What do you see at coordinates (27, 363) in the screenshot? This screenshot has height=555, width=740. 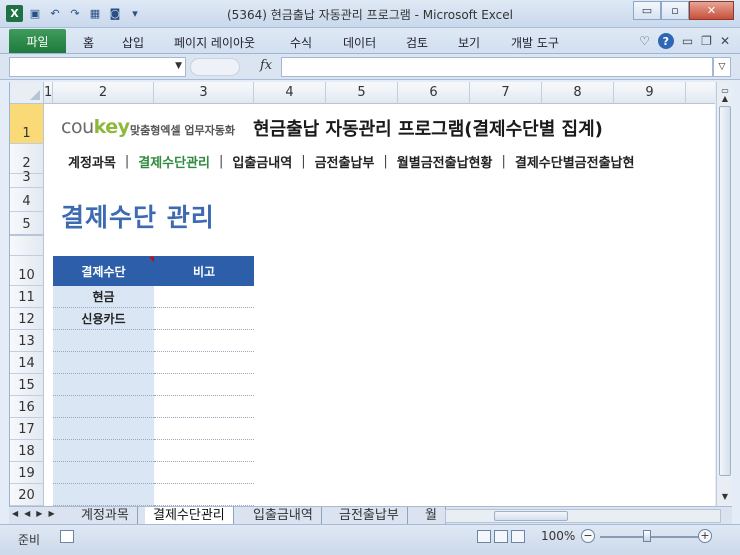 I see `row-header: 14` at bounding box center [27, 363].